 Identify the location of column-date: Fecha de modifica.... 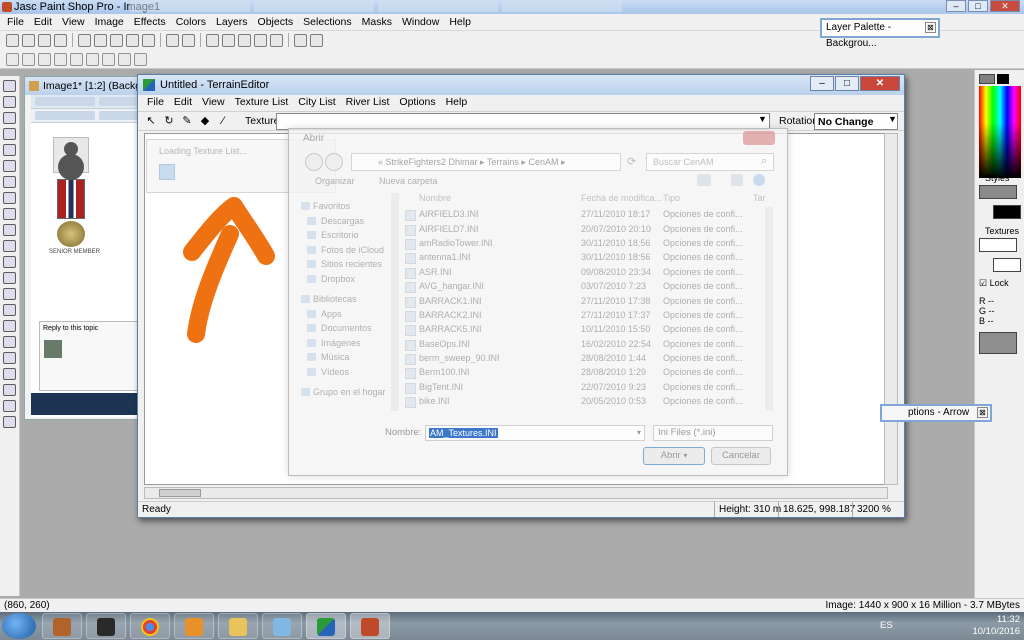
(622, 200).